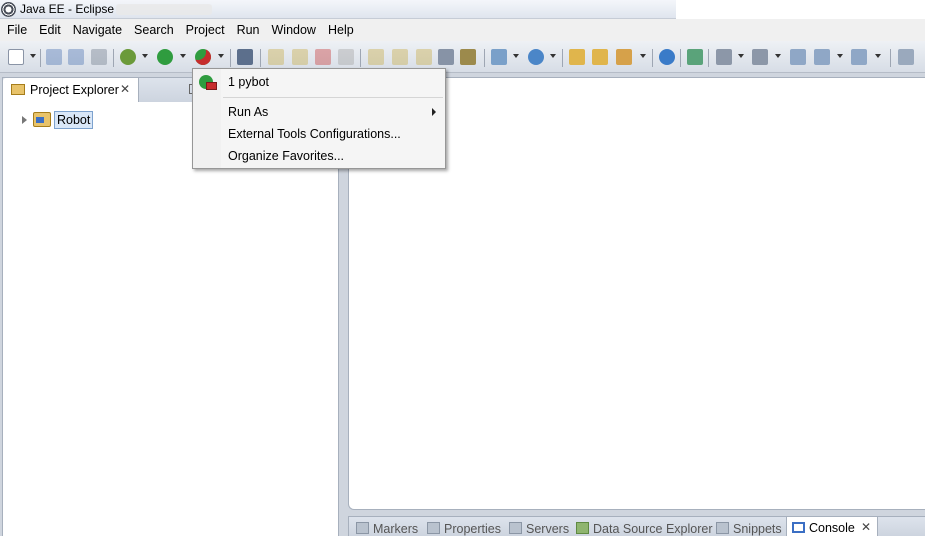 This screenshot has height=536, width=925. Describe the element at coordinates (67, 9) in the screenshot. I see `window-title: Java EE - Eclipse` at that location.